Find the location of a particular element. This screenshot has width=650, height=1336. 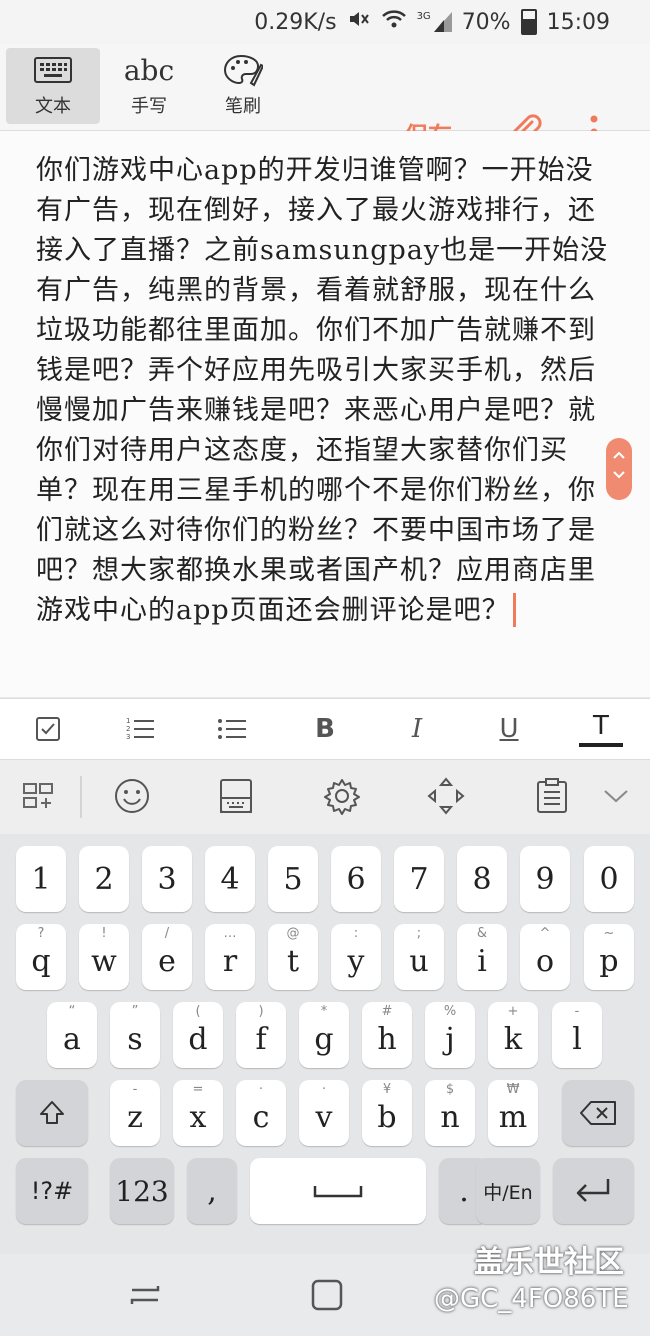

key-label: y is located at coordinates (356, 961).